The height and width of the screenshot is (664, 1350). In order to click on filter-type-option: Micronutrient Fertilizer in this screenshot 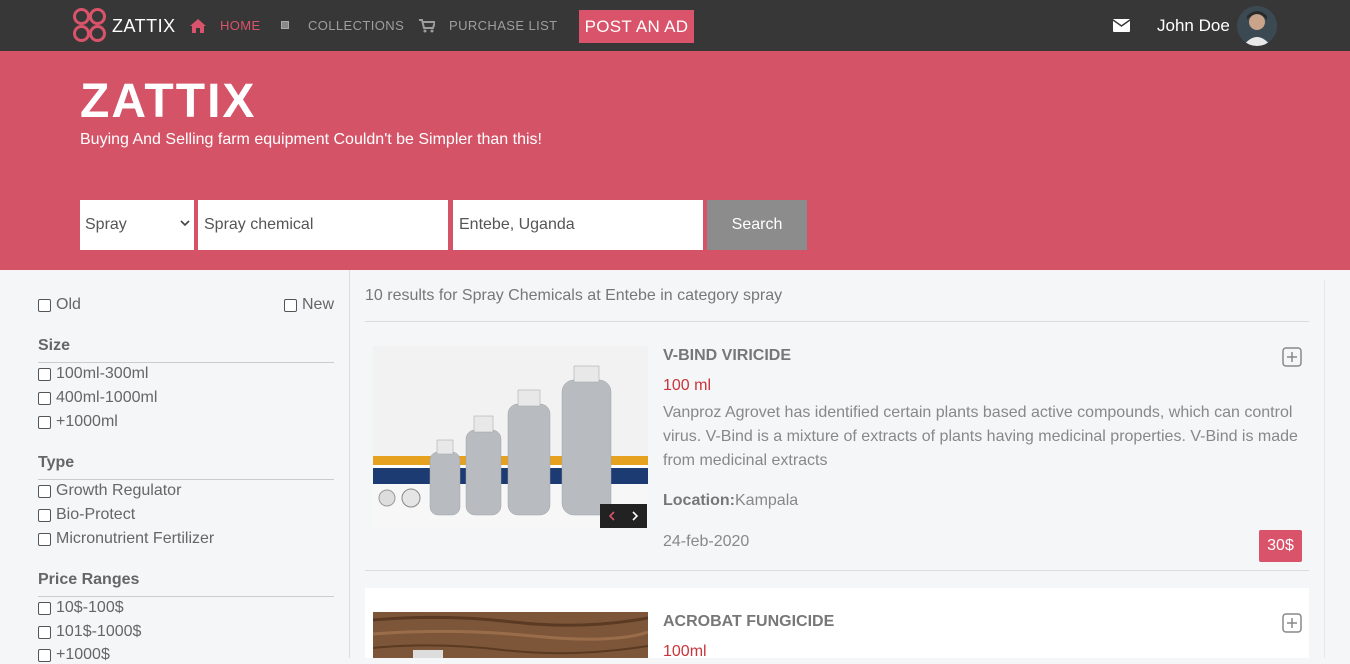, I will do `click(126, 539)`.